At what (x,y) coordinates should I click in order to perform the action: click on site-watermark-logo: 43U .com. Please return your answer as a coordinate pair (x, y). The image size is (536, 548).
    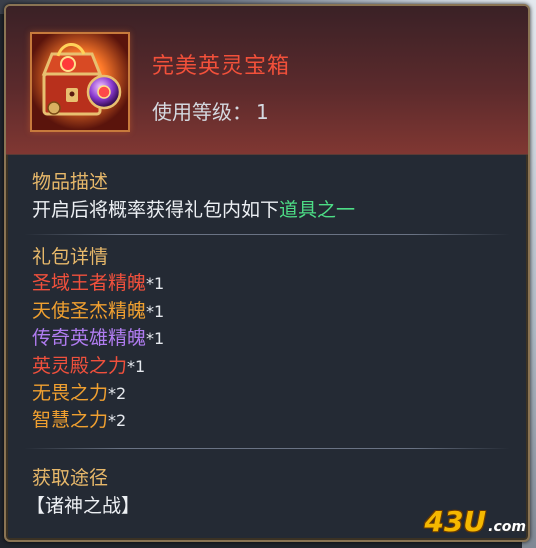
    Looking at the image, I should click on (475, 521).